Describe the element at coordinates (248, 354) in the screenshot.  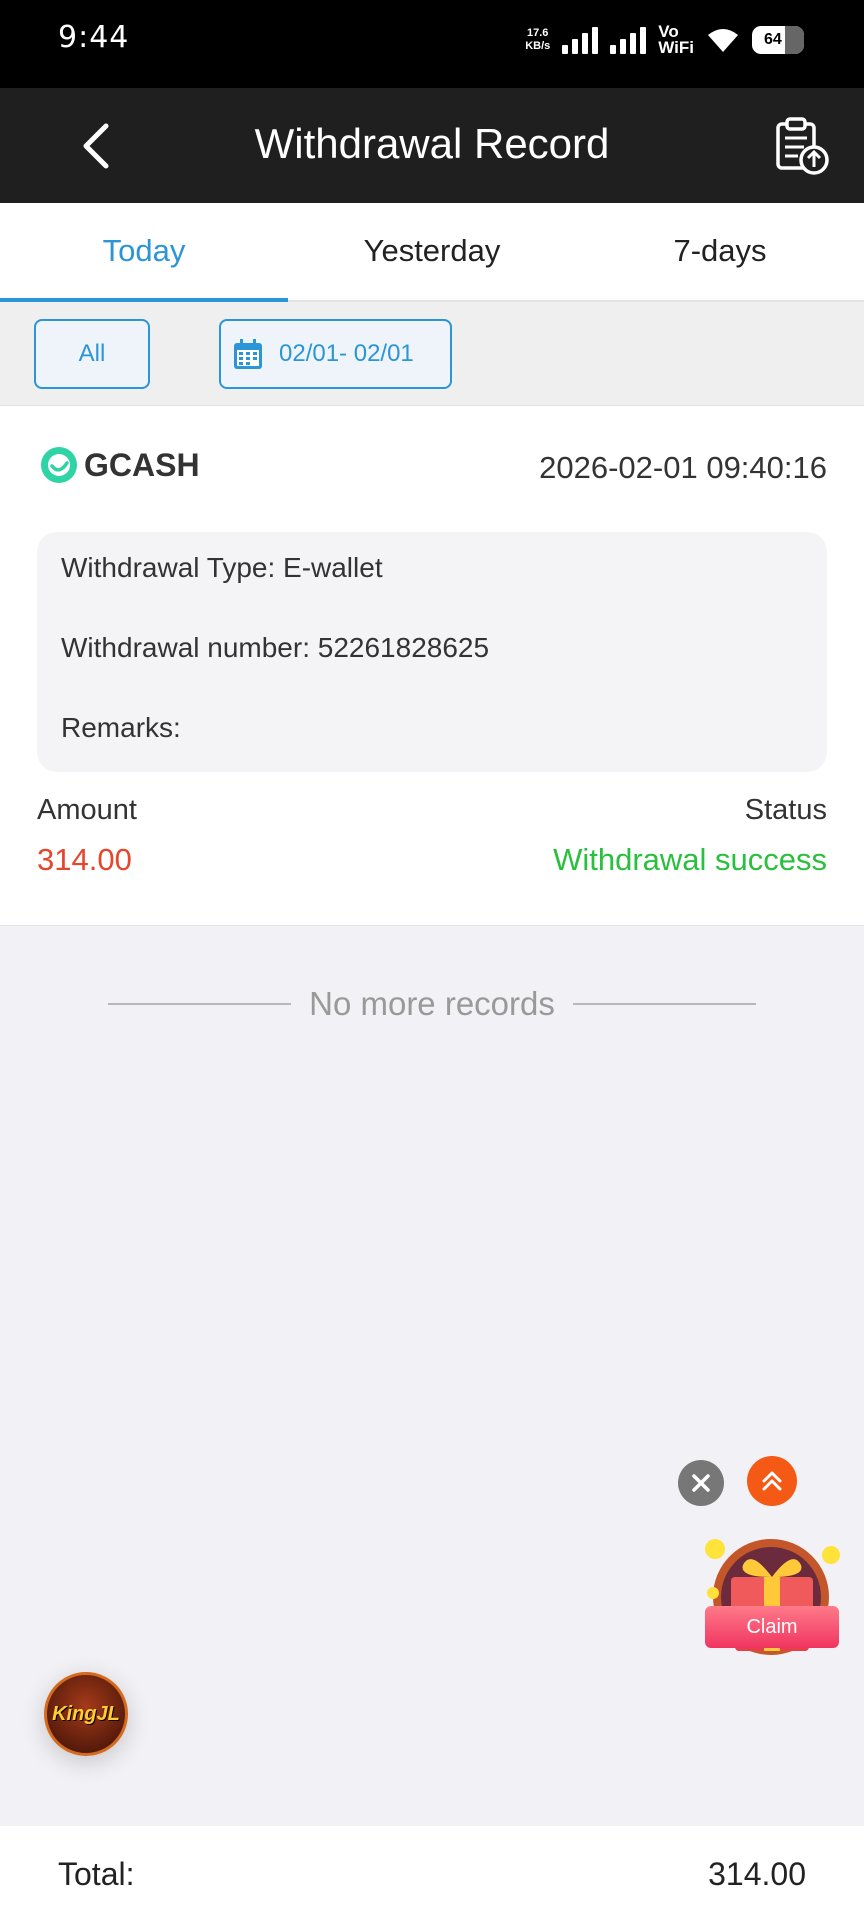
I see `calendar-icon` at that location.